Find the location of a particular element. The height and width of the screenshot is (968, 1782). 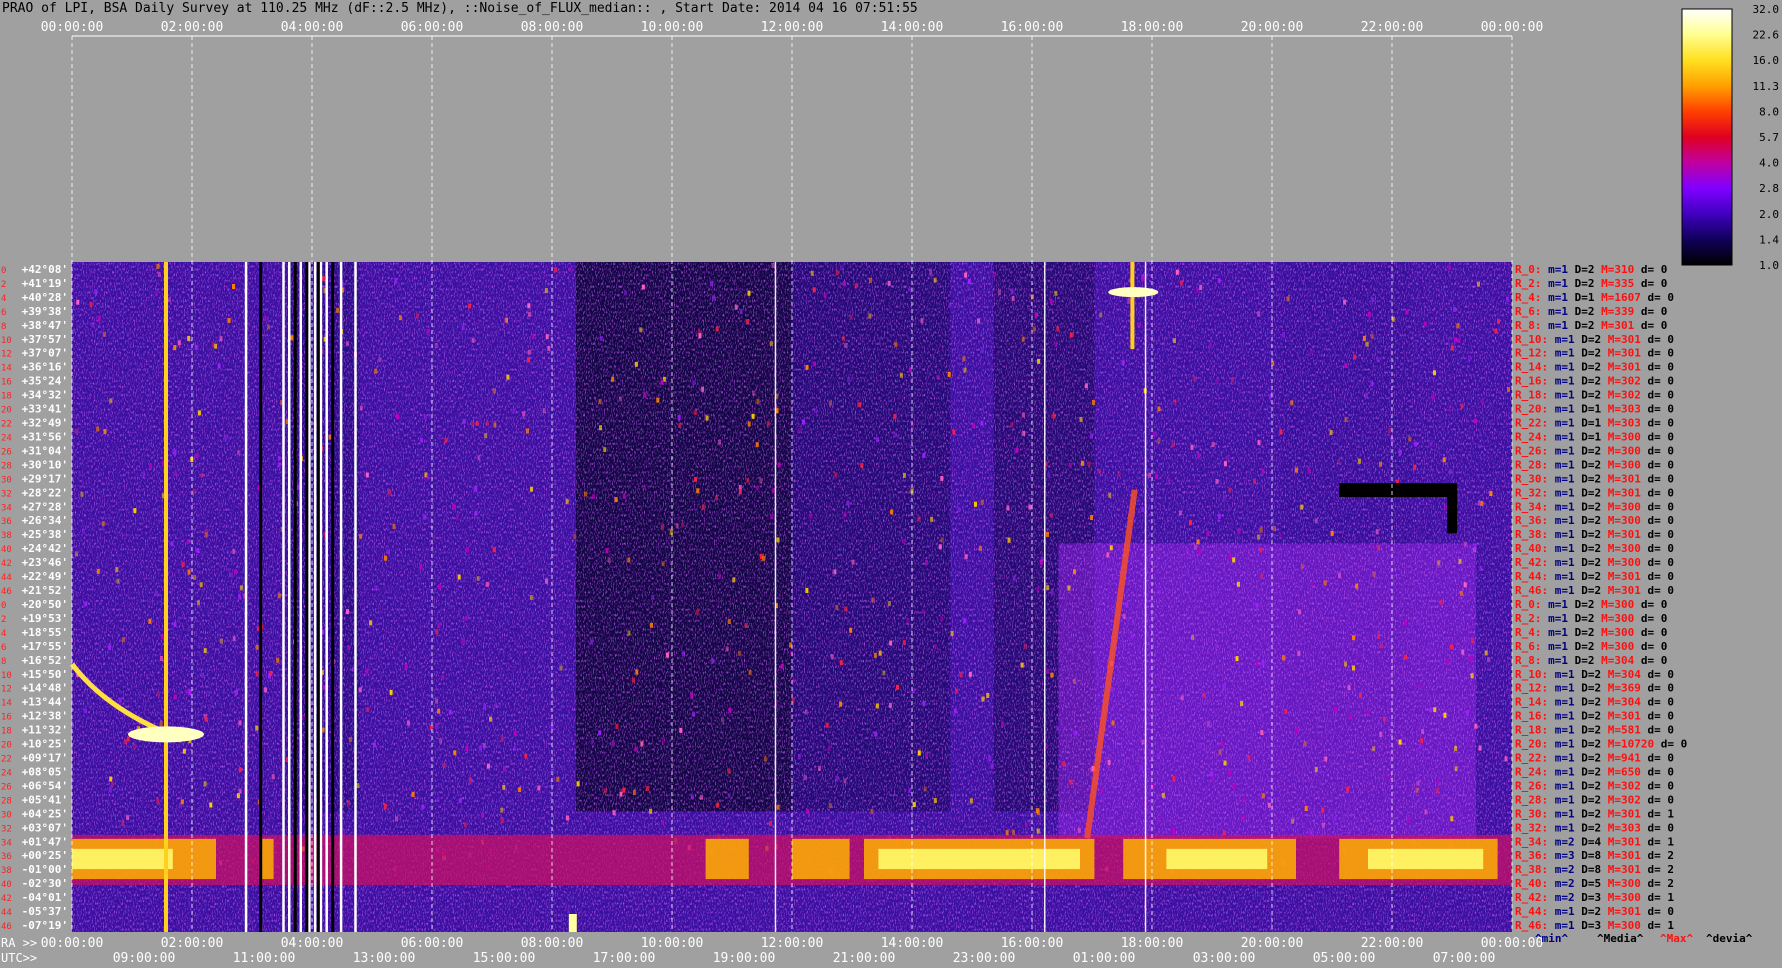

white-stripe is located at coordinates (315, 597).